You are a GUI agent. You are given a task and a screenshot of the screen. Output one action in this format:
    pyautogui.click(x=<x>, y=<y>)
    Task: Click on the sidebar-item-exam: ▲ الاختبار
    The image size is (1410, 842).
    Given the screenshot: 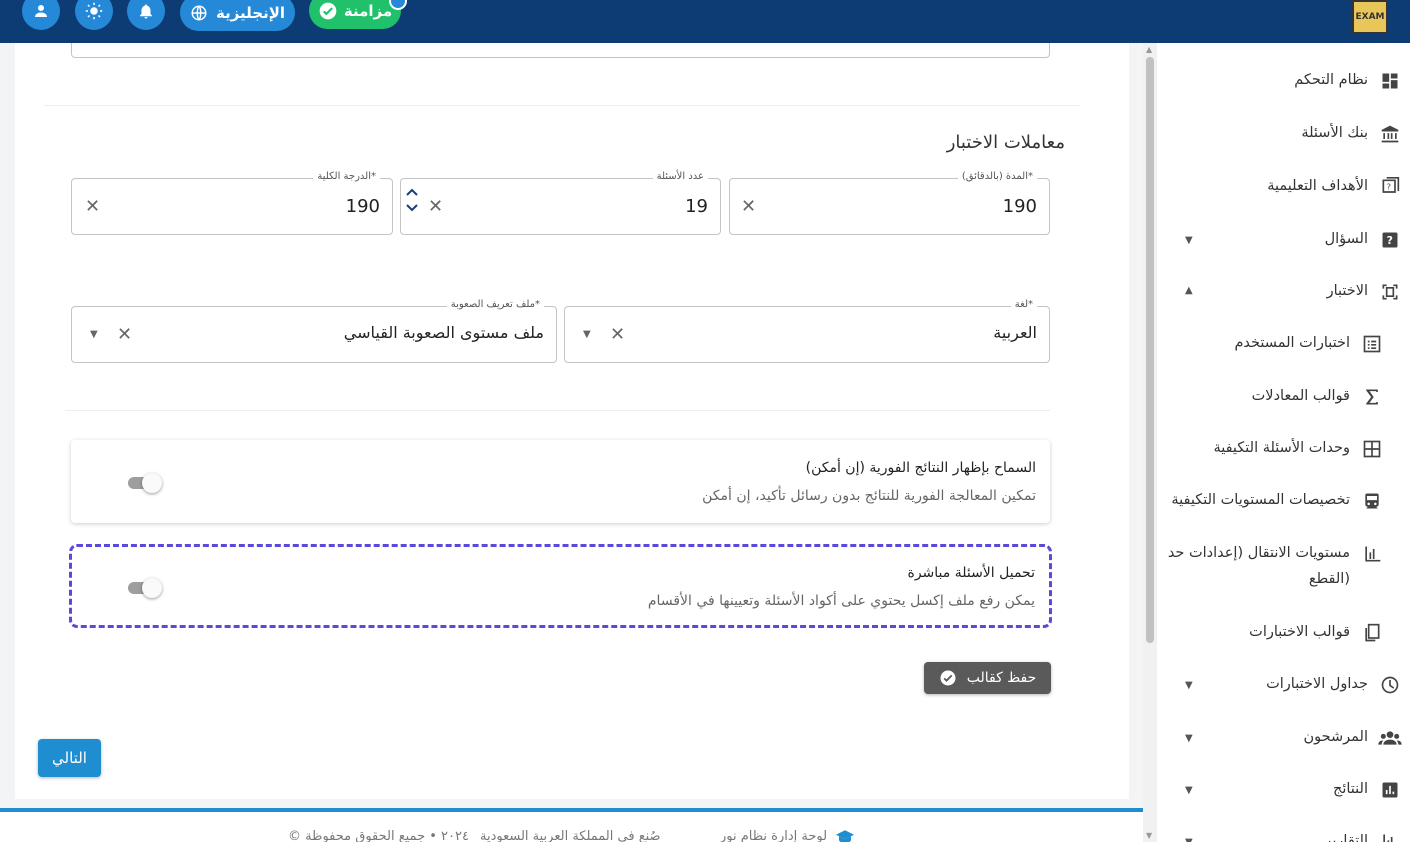 What is the action you would take?
    pyautogui.click(x=1283, y=294)
    